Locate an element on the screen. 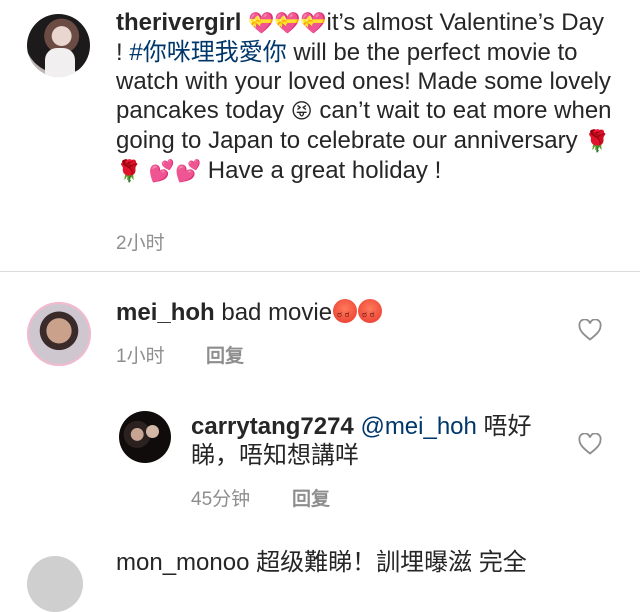  comment-username: mei_hoh is located at coordinates (165, 312).